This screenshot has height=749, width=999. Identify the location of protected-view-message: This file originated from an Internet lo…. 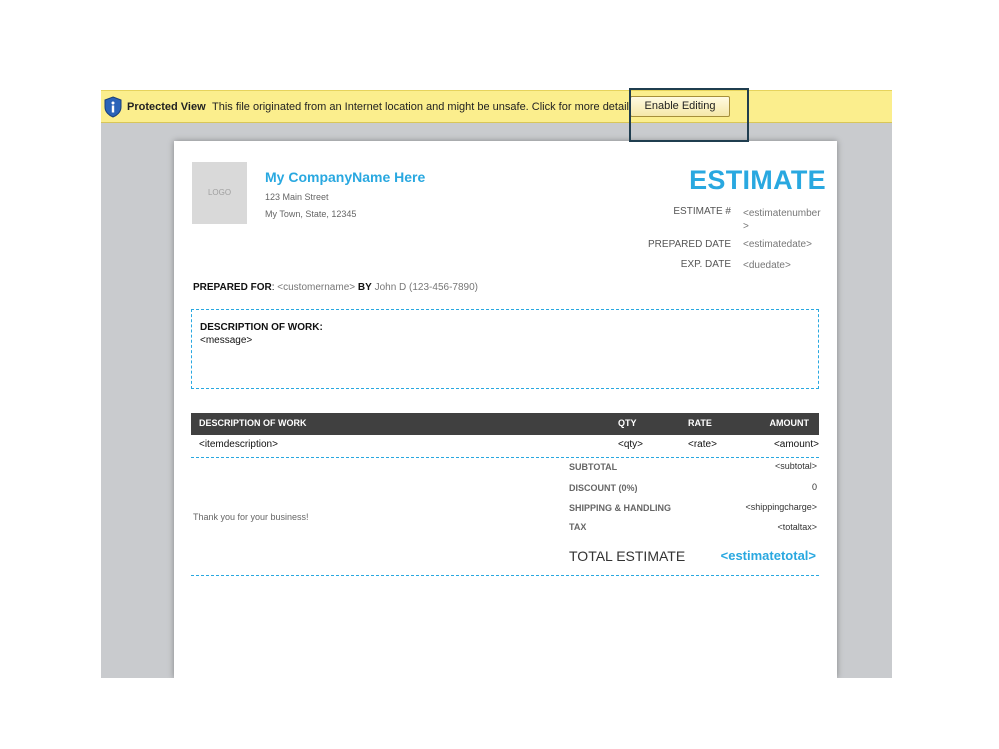
(425, 107).